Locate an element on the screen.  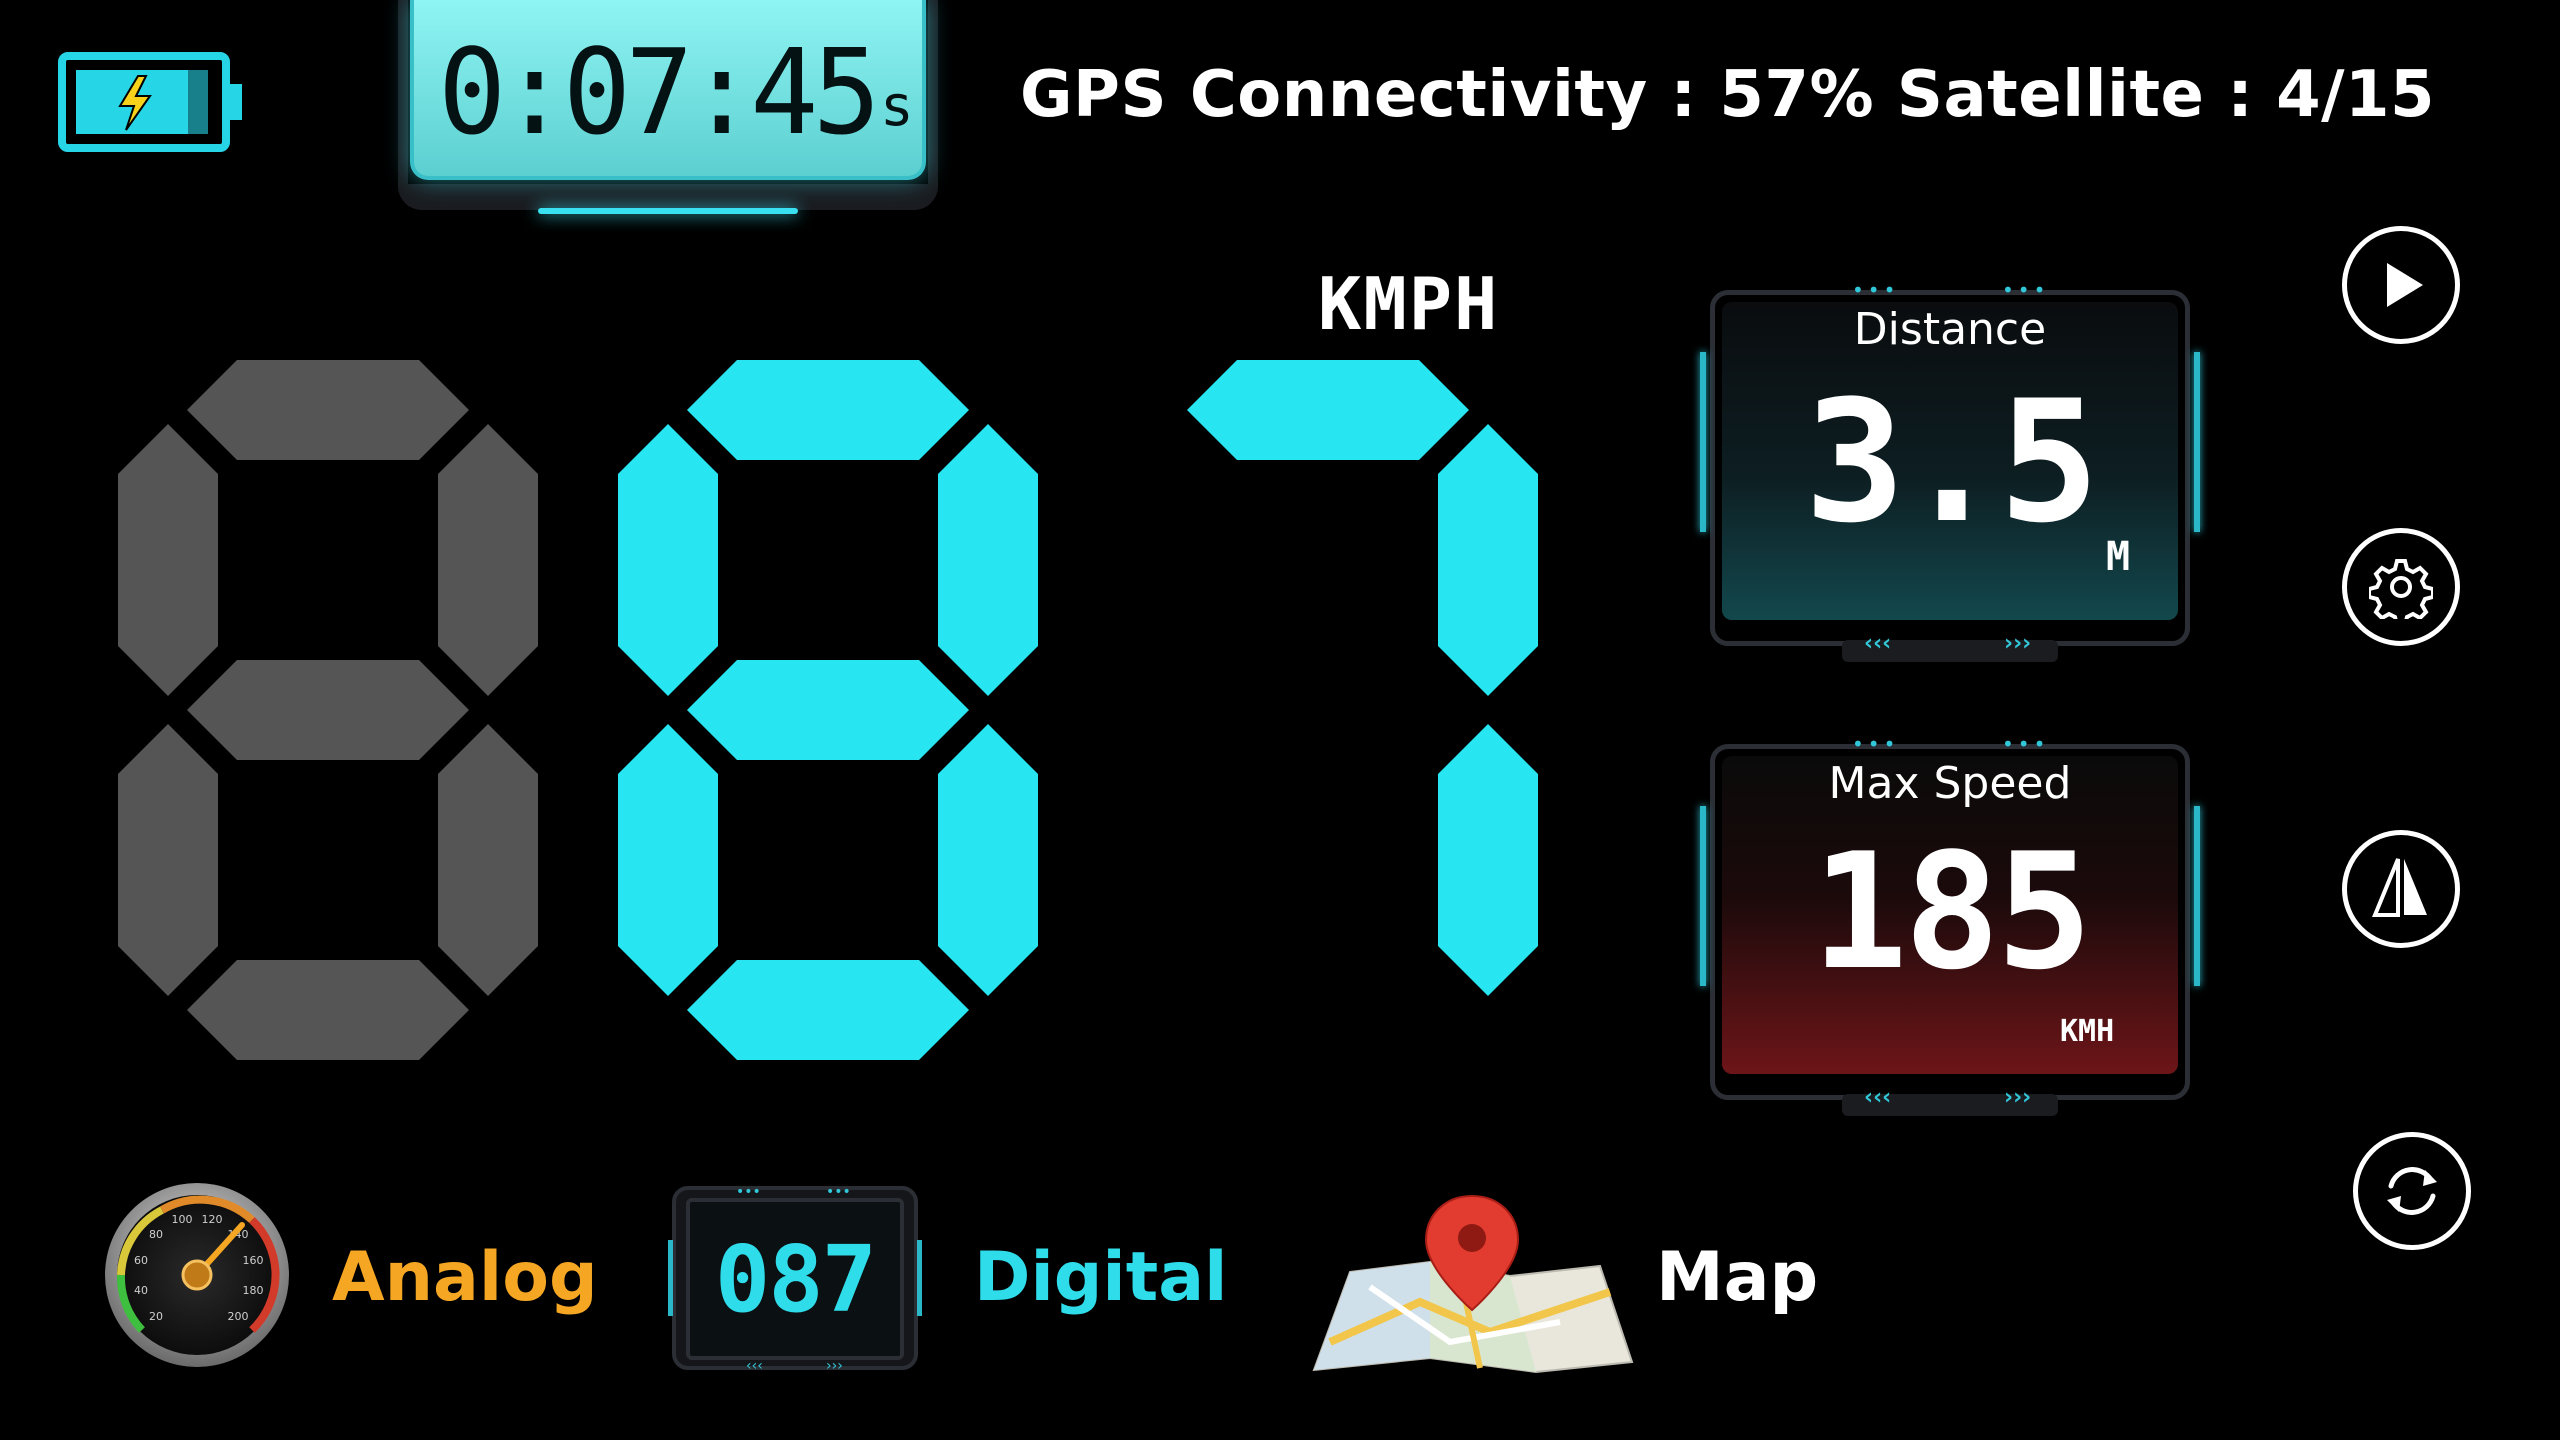
dial-label: 80 is located at coordinates (156, 1234).